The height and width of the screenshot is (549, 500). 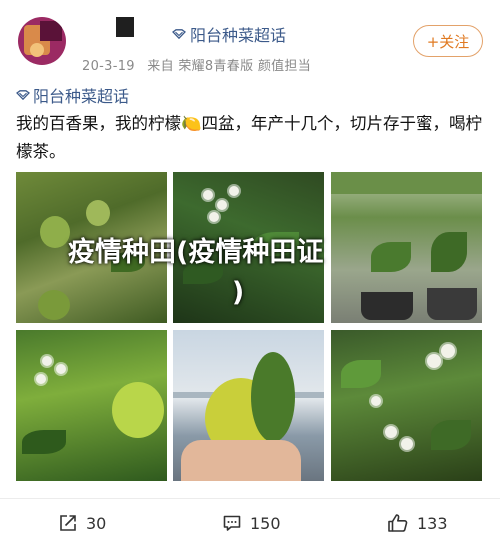 What do you see at coordinates (398, 523) in the screenshot?
I see `like-icon` at bounding box center [398, 523].